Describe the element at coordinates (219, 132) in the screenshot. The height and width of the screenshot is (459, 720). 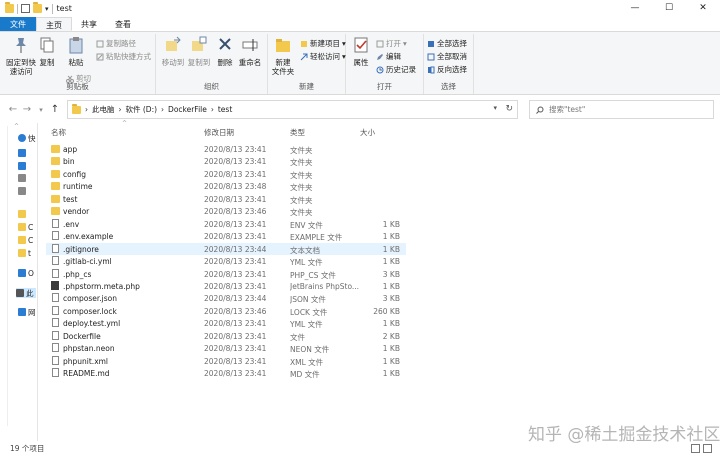
I see `column-date: 修改日期` at that location.